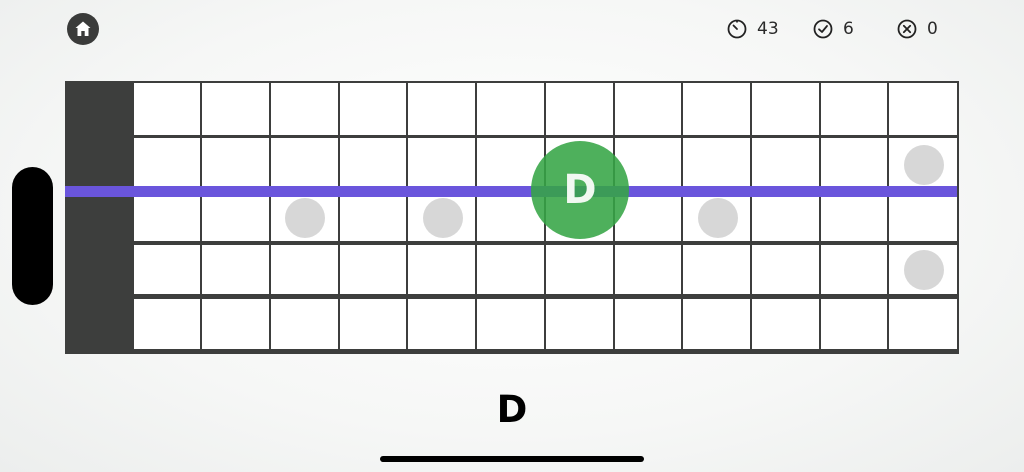  Describe the element at coordinates (752, 29) in the screenshot. I see `timer-stat: 43` at that location.